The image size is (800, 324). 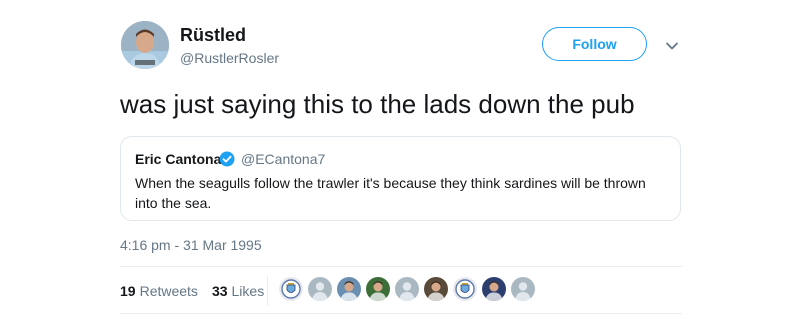 I want to click on retweets-count: 19, so click(x=128, y=291).